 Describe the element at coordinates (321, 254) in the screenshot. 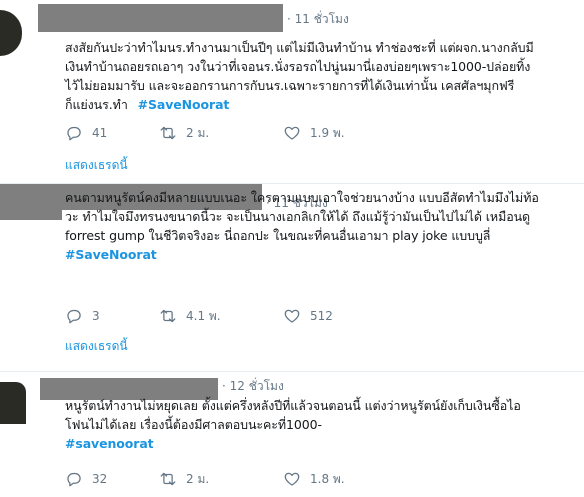

I see `tweet-line: #SaveNoorat` at that location.